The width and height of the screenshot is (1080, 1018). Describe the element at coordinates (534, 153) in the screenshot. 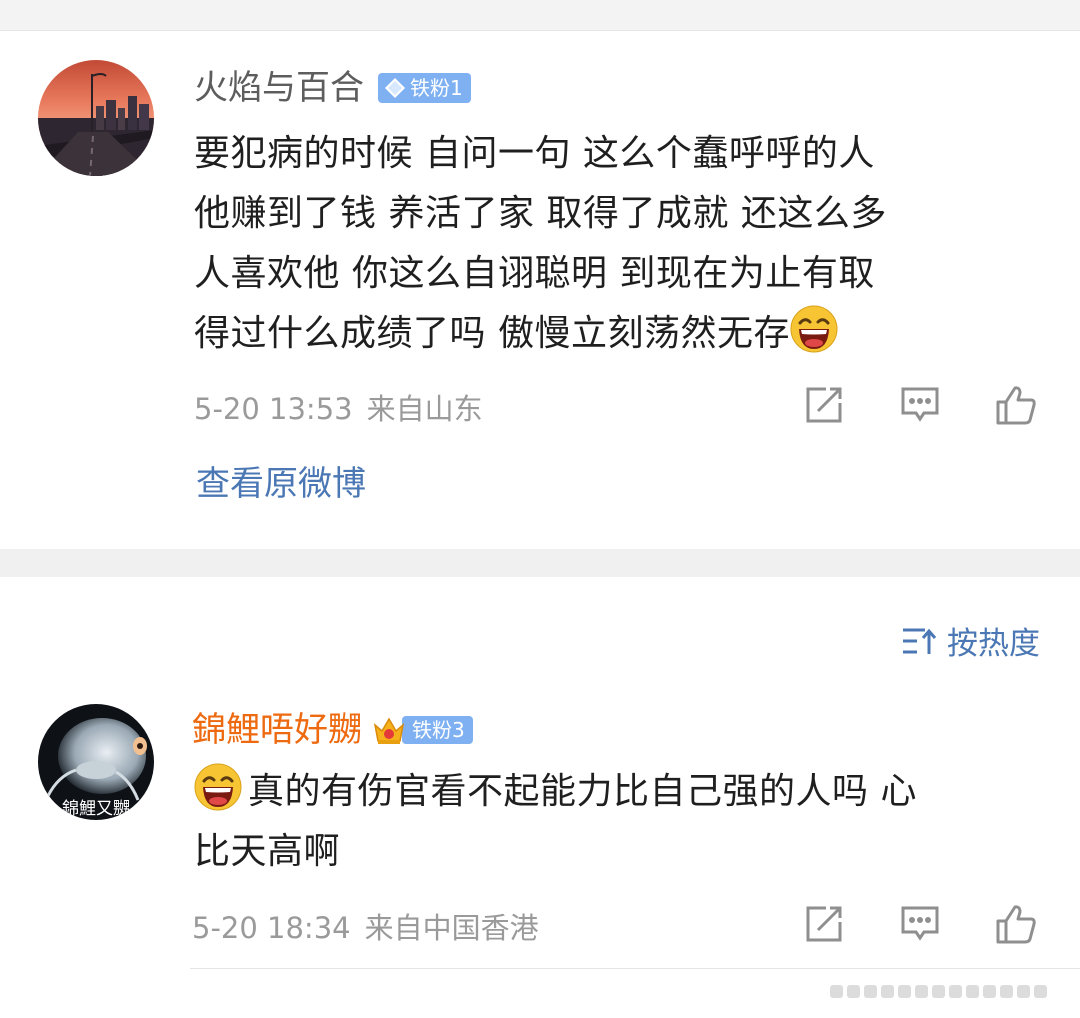

I see `comment-line: 要犯病的时候 自问一句 这么个蠢呼呼的人` at that location.